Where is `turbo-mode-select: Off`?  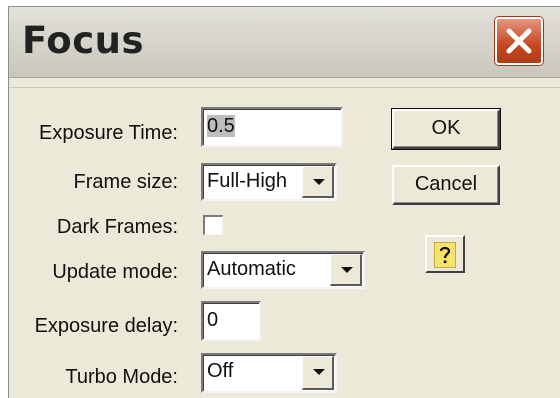 turbo-mode-select: Off is located at coordinates (269, 373).